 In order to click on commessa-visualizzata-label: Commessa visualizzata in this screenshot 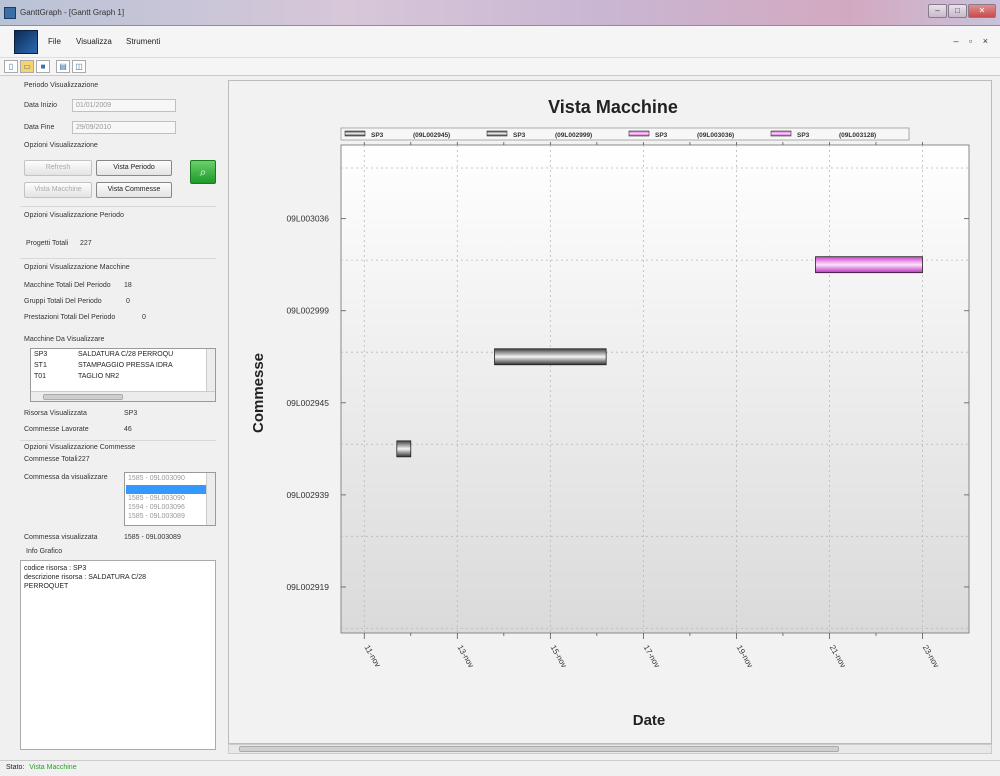, I will do `click(61, 537)`.